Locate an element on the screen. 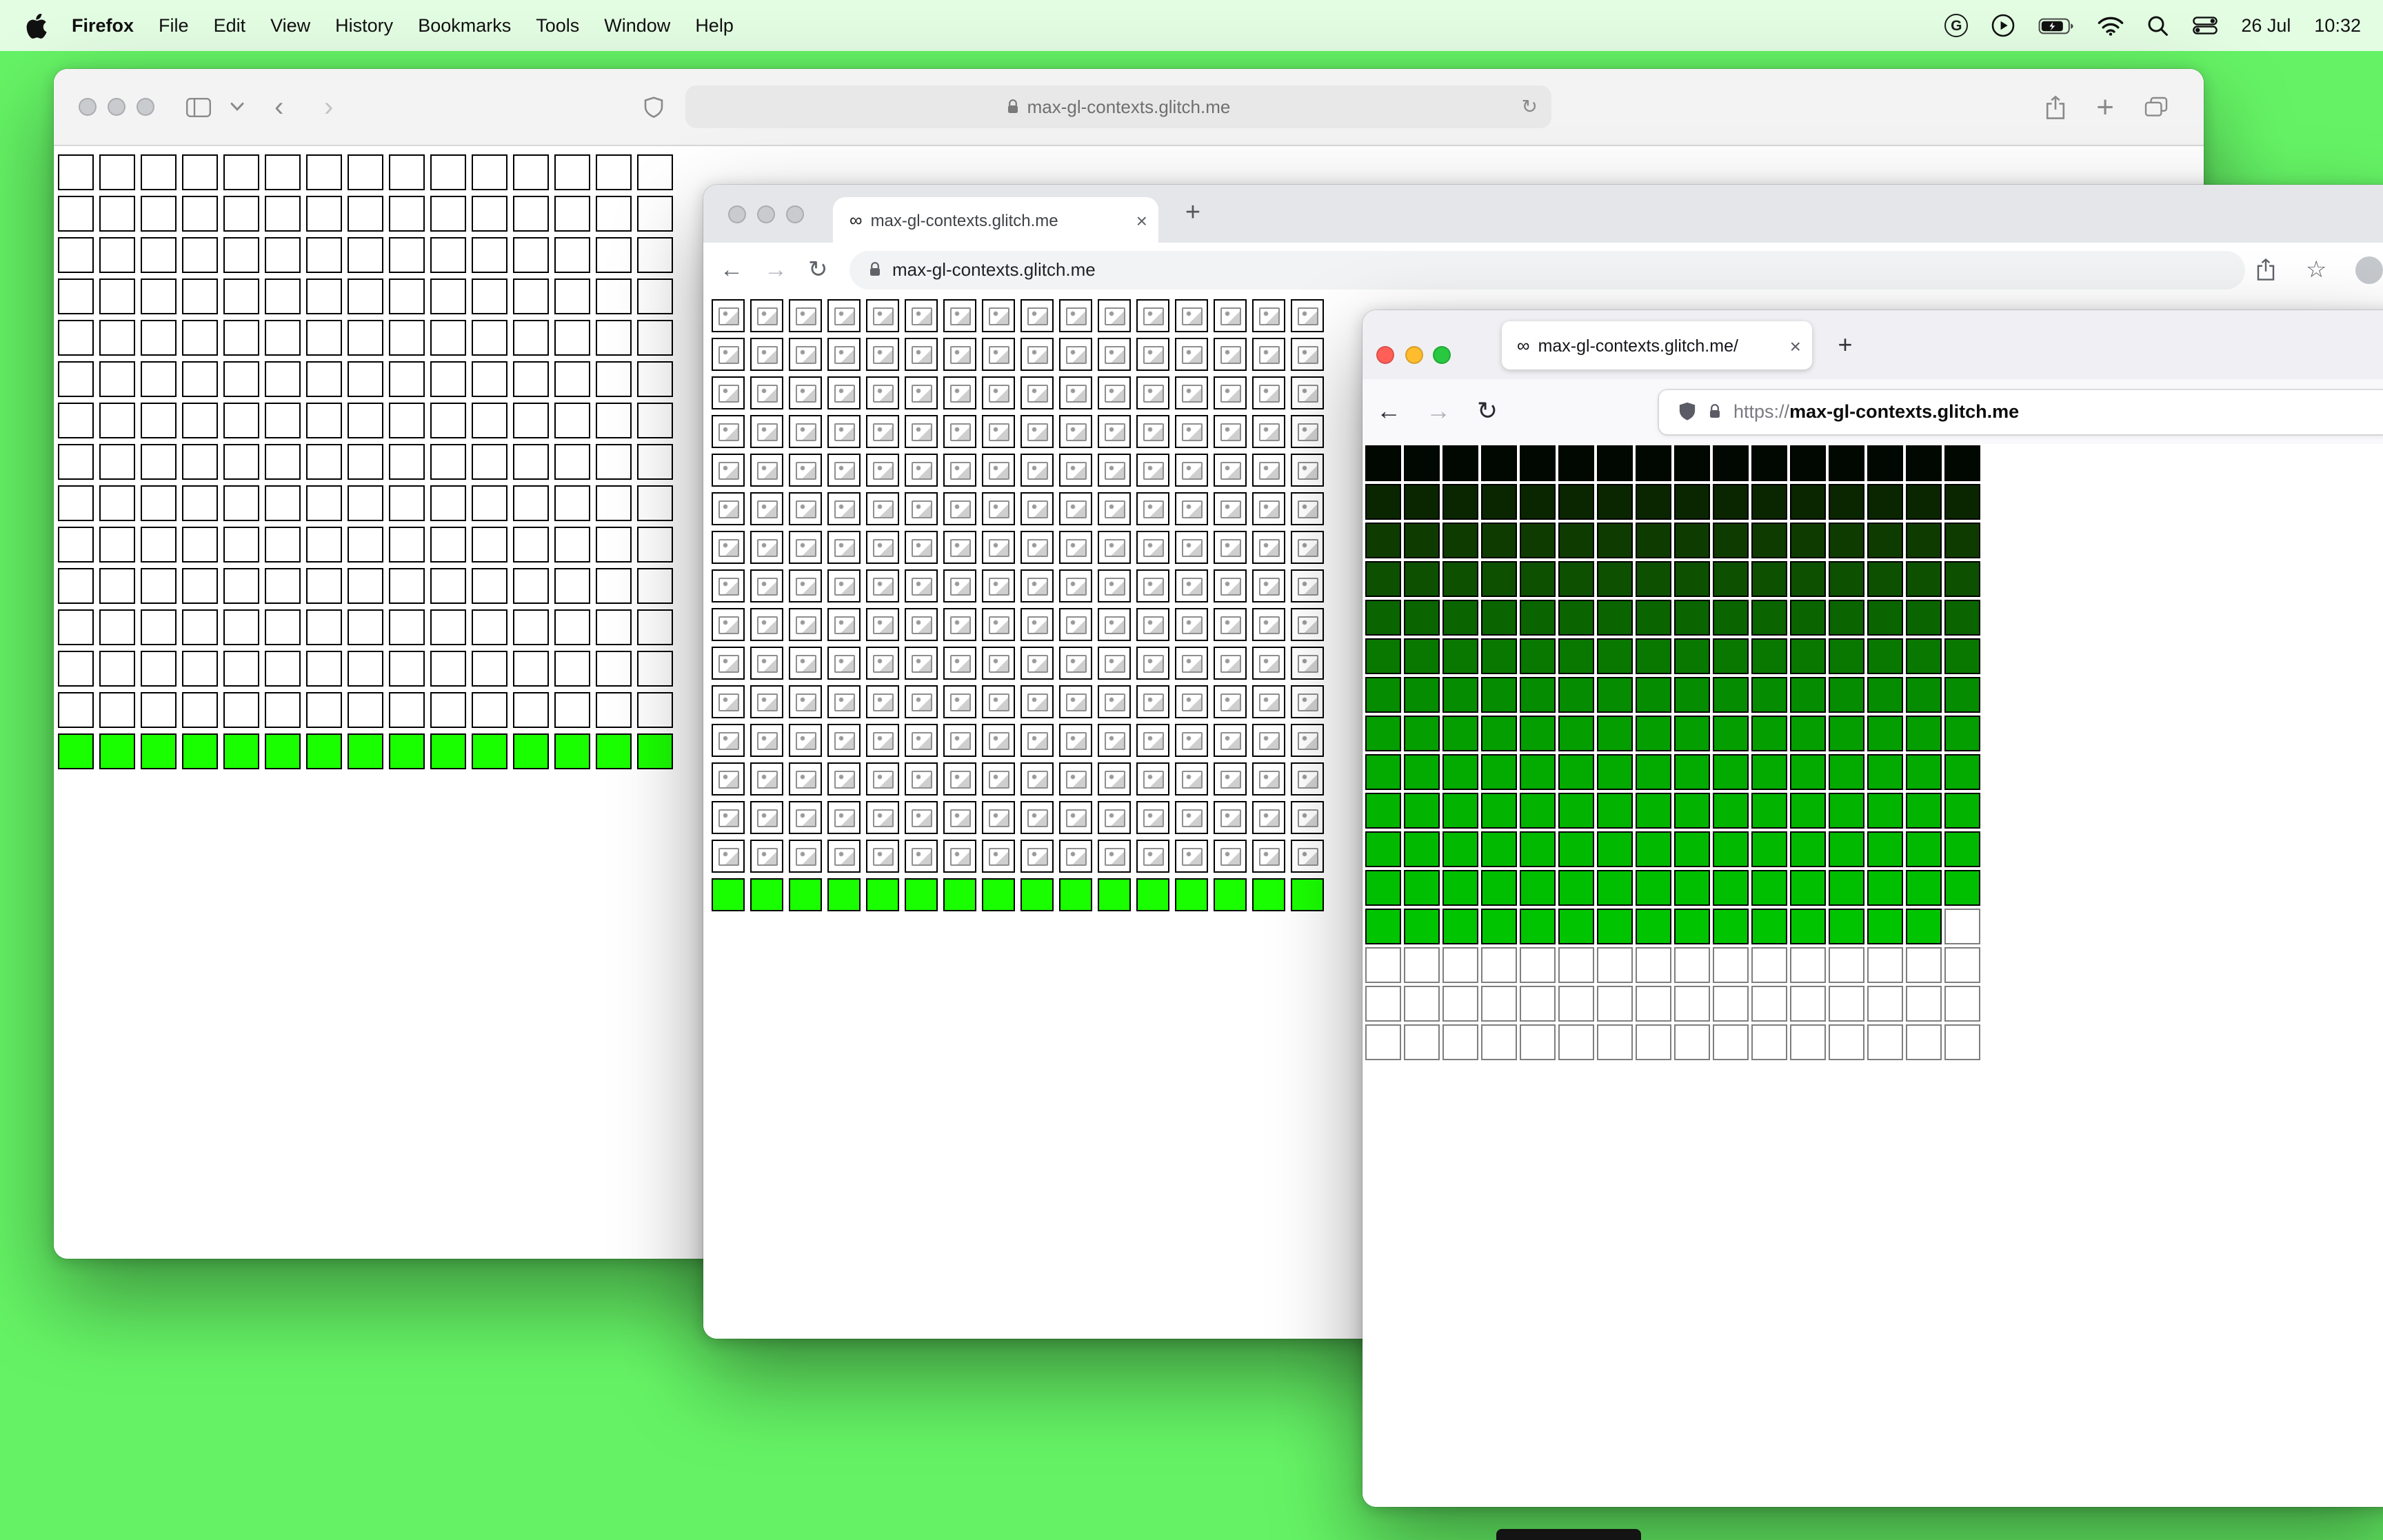  spotlight-icon is located at coordinates (2158, 26).